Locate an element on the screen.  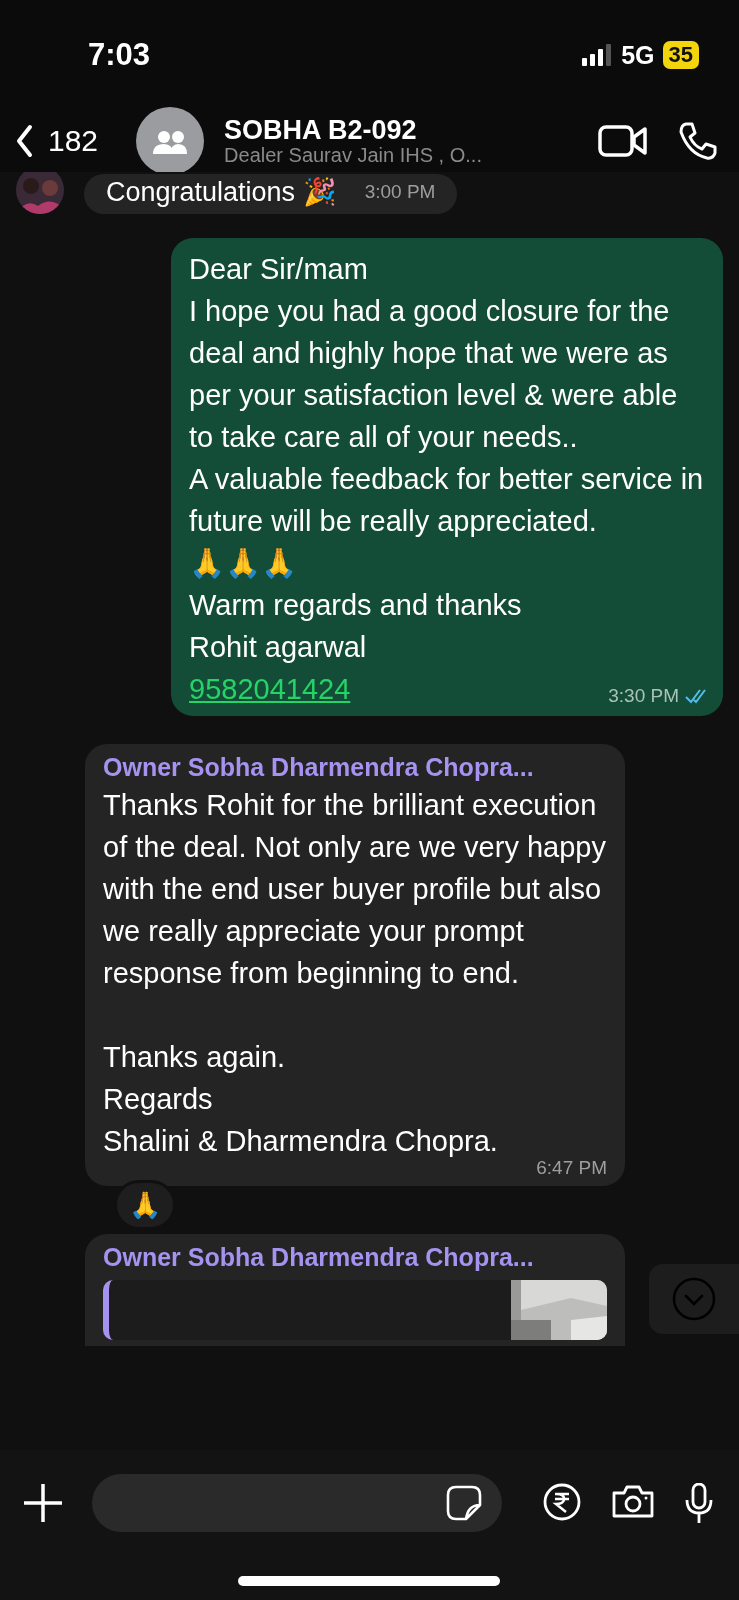
plus-icon is located at coordinates (43, 1503).